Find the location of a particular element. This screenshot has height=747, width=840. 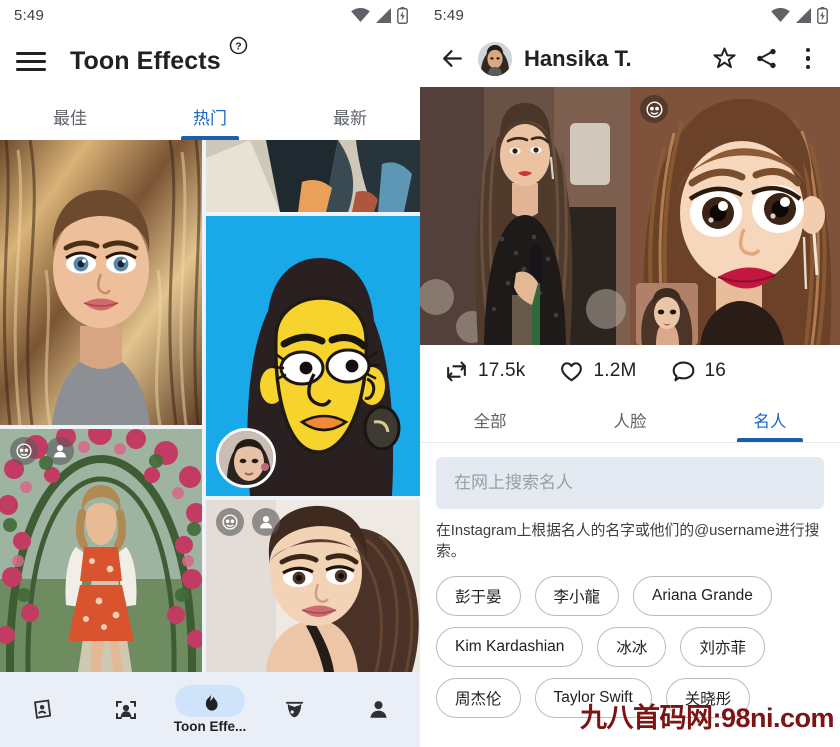

stat-value: 17.5k is located at coordinates (502, 370).